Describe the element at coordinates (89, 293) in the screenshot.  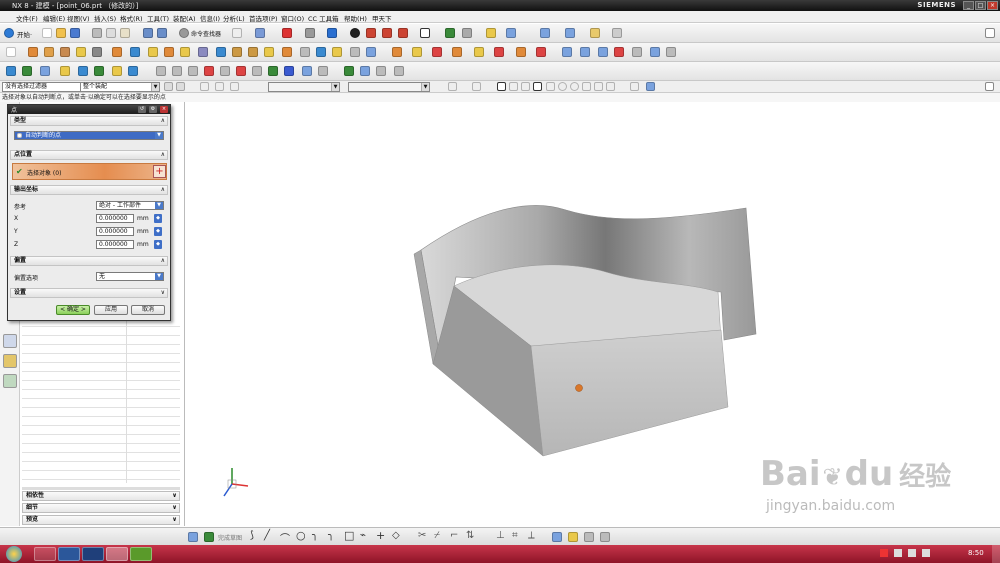
I see `settings-group-header: 设置 ∨` at that location.